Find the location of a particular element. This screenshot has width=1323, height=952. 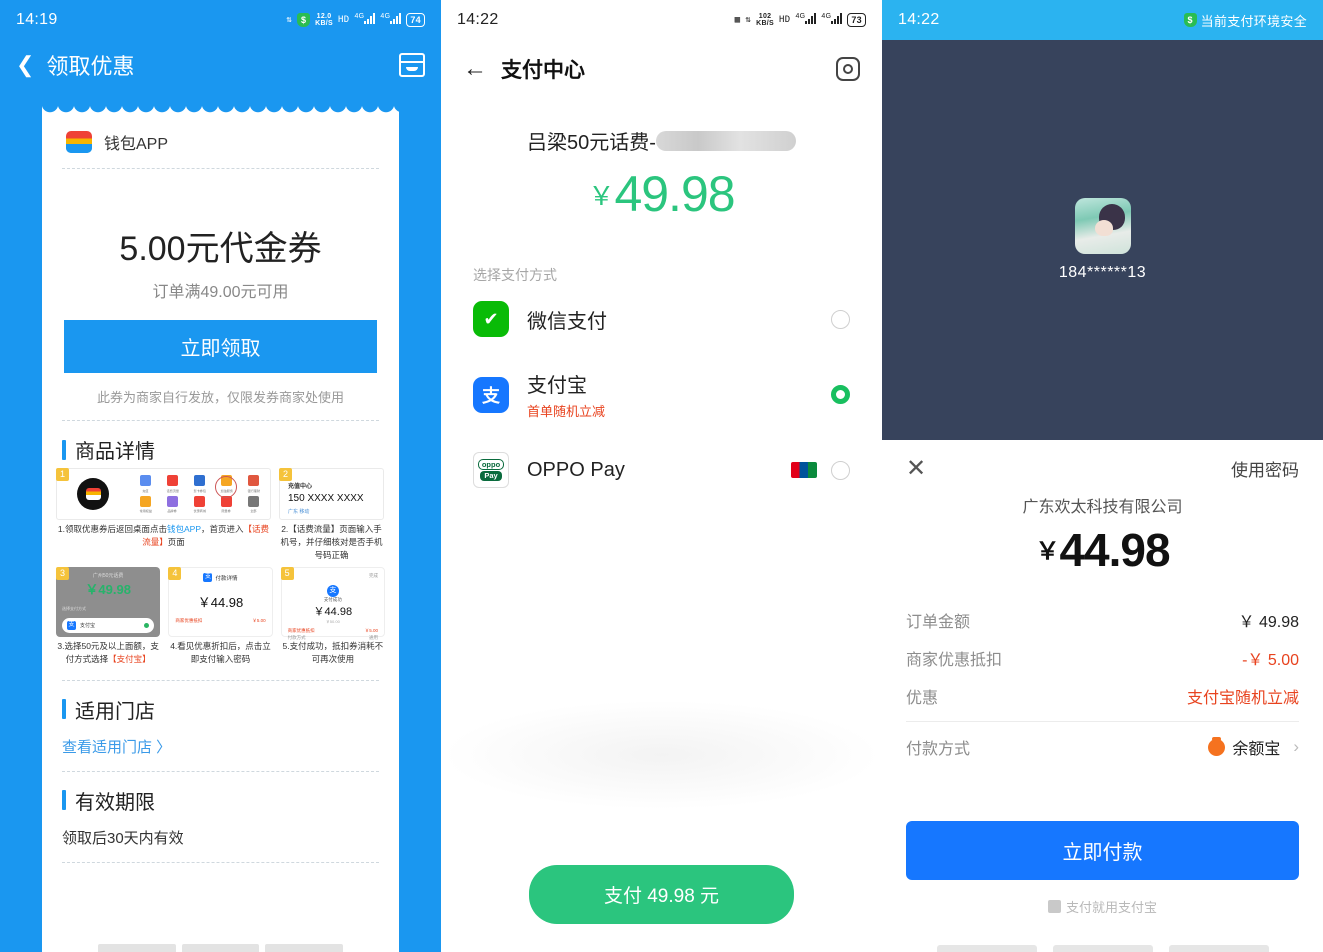

step-screenshot-2: 充值中心 150 XXXX XXXX 广东 移动 is located at coordinates (331, 494).